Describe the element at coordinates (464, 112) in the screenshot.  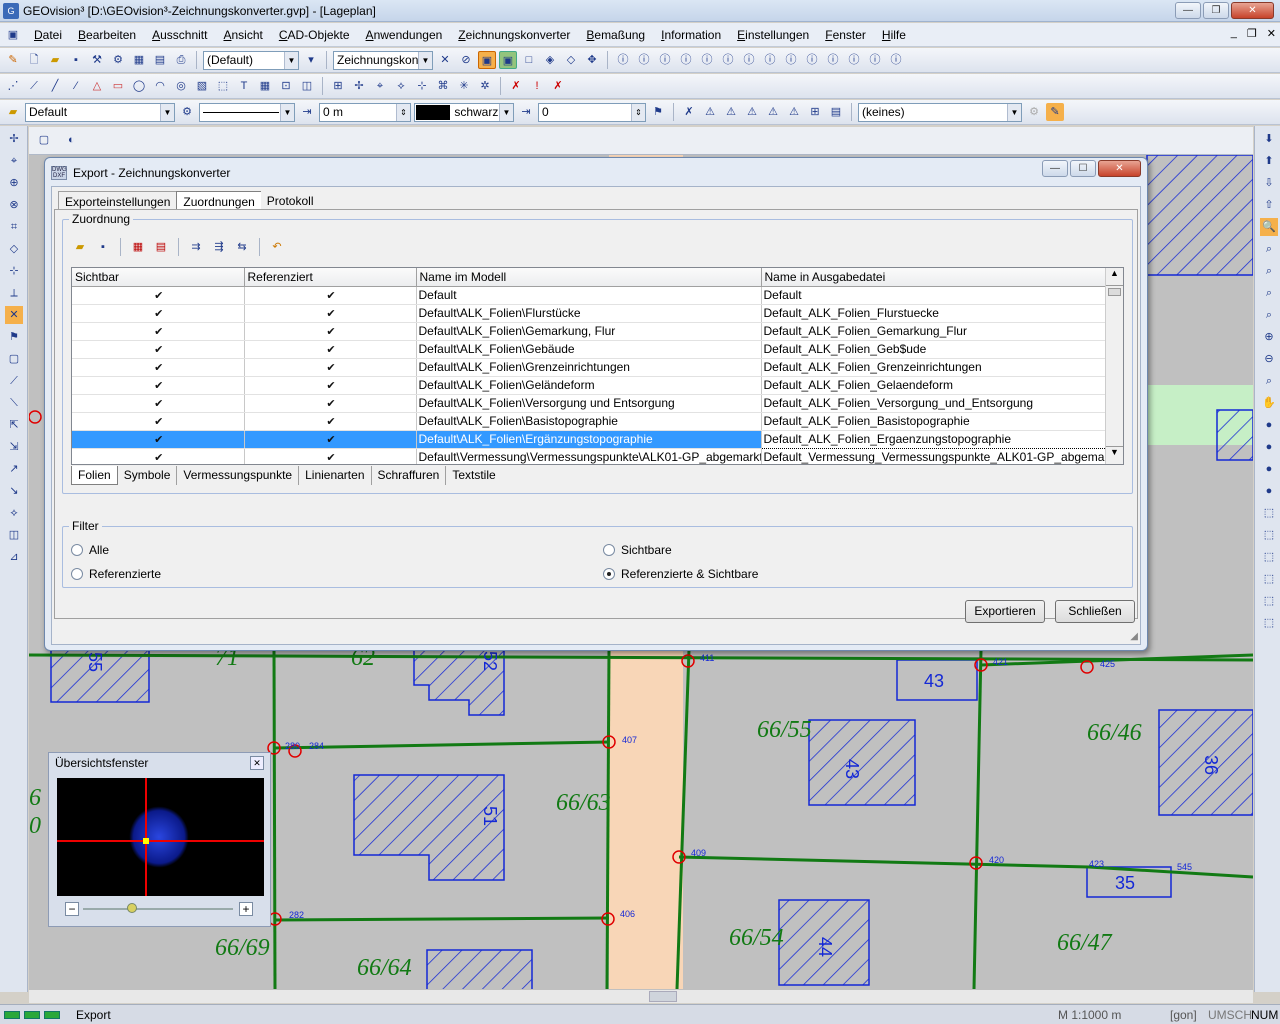
I see `color-combo: schwarz ▼` at that location.